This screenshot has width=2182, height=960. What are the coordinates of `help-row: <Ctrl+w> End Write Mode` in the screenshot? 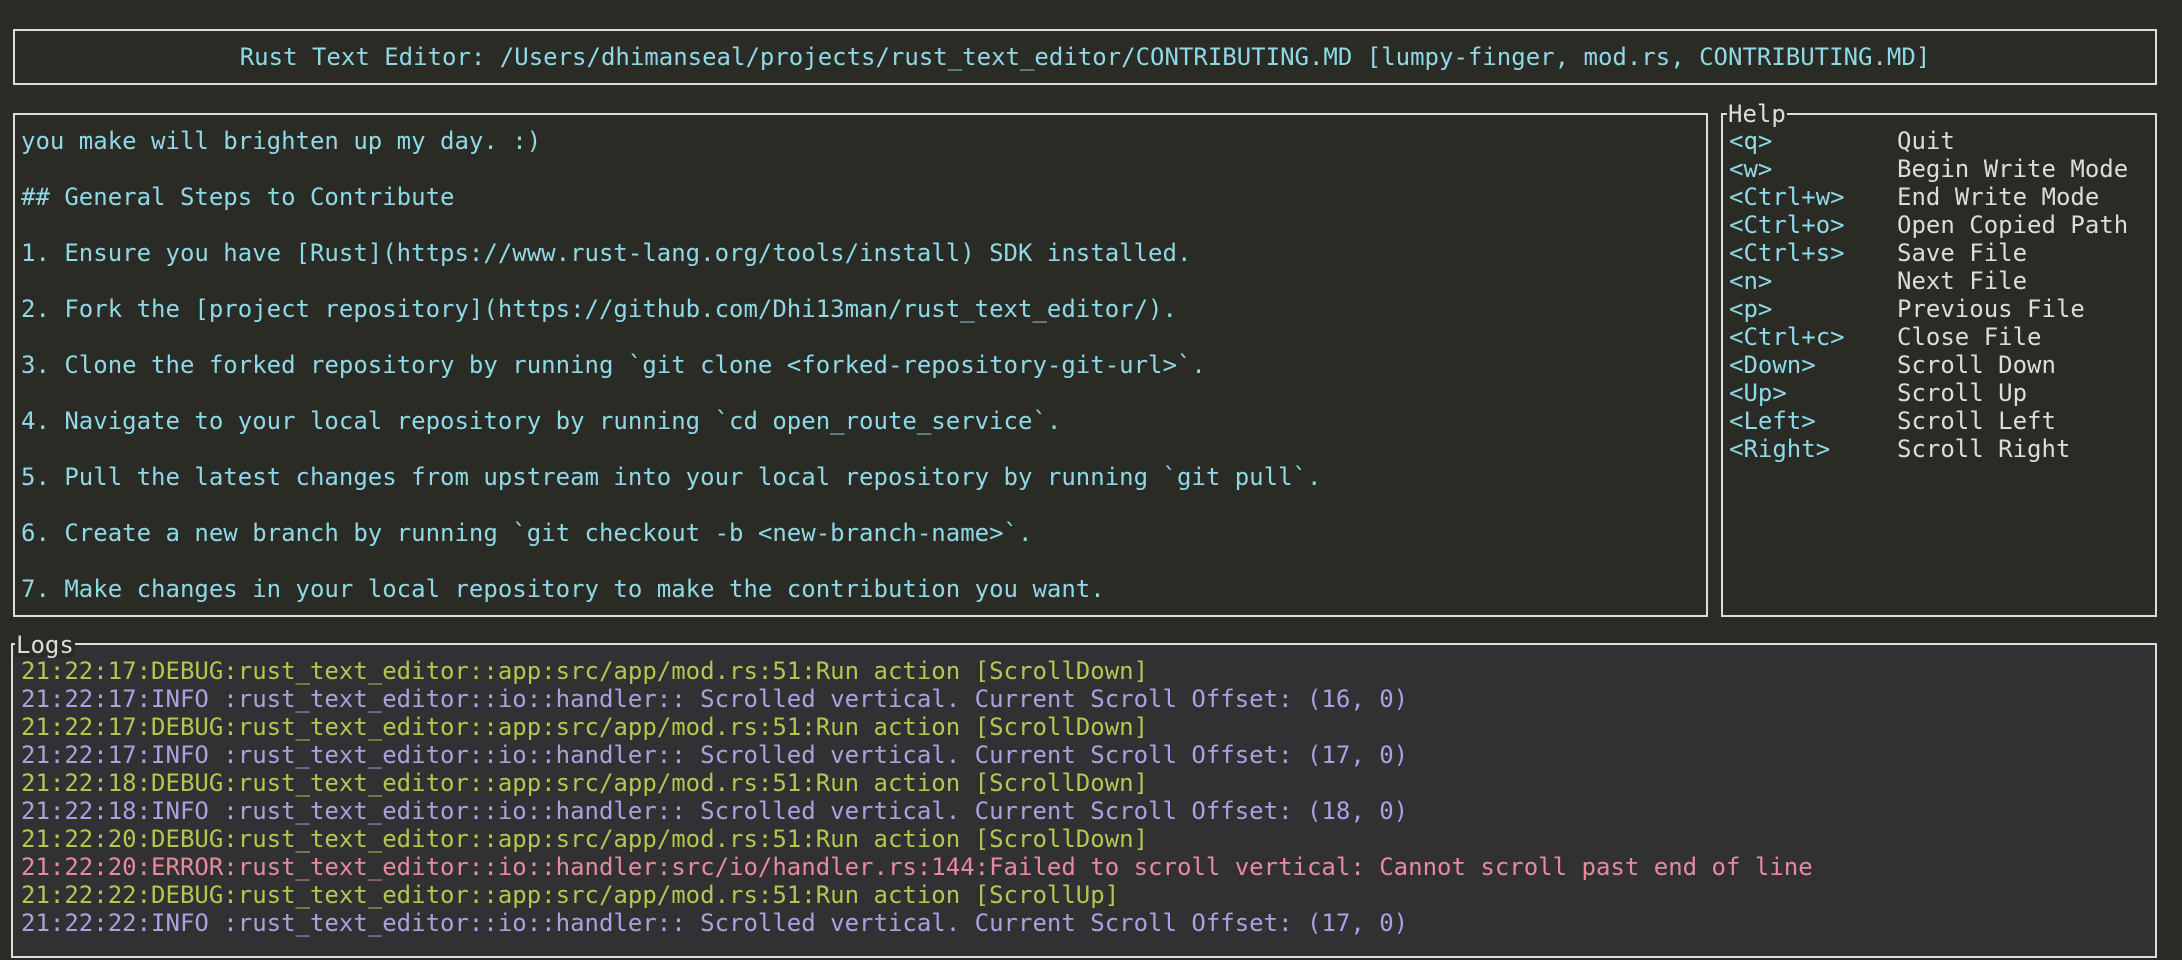 It's located at (1928, 197).